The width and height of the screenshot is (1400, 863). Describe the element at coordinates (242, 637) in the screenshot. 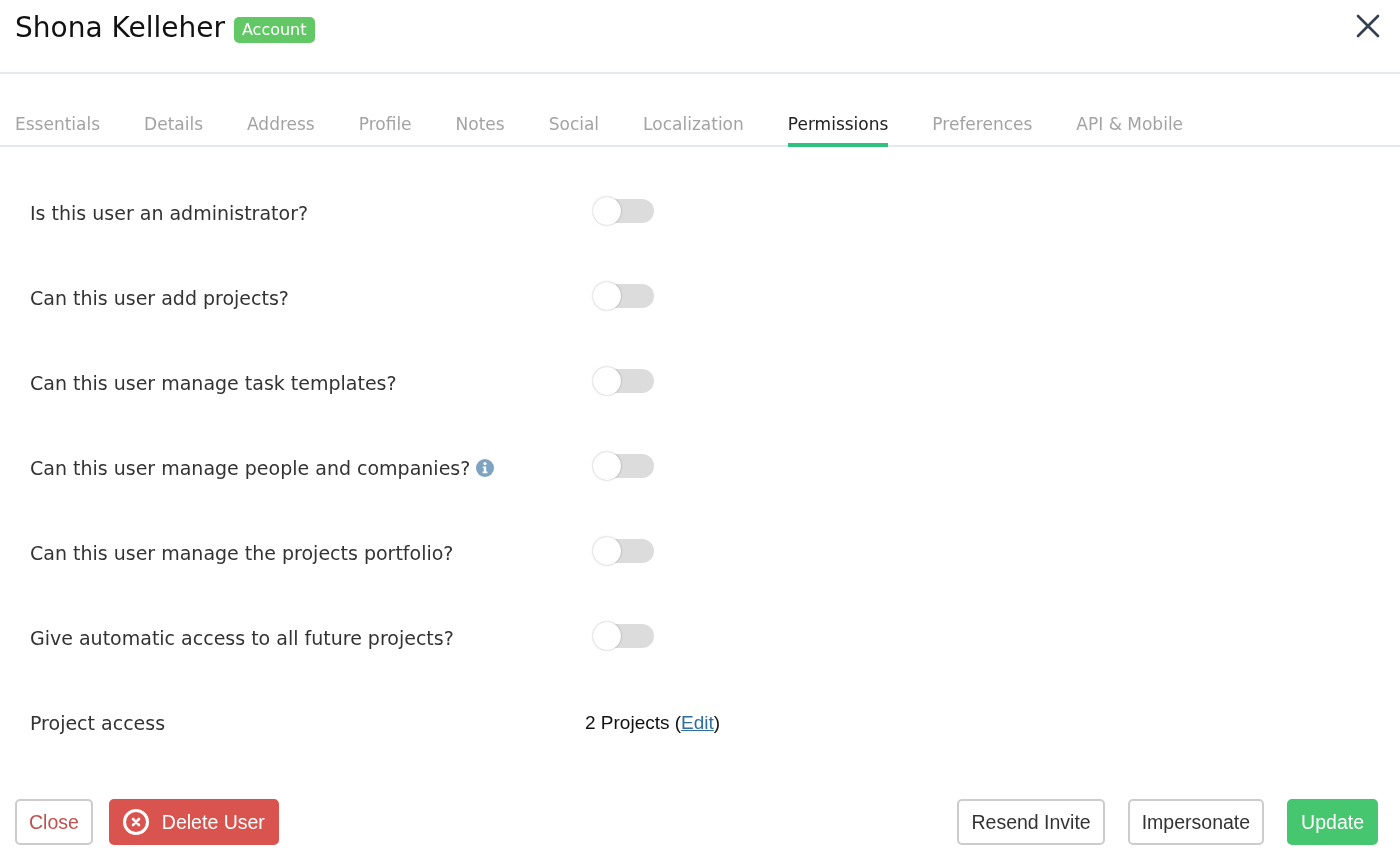

I see `permission-label: Give automatic access to all future projects?` at that location.